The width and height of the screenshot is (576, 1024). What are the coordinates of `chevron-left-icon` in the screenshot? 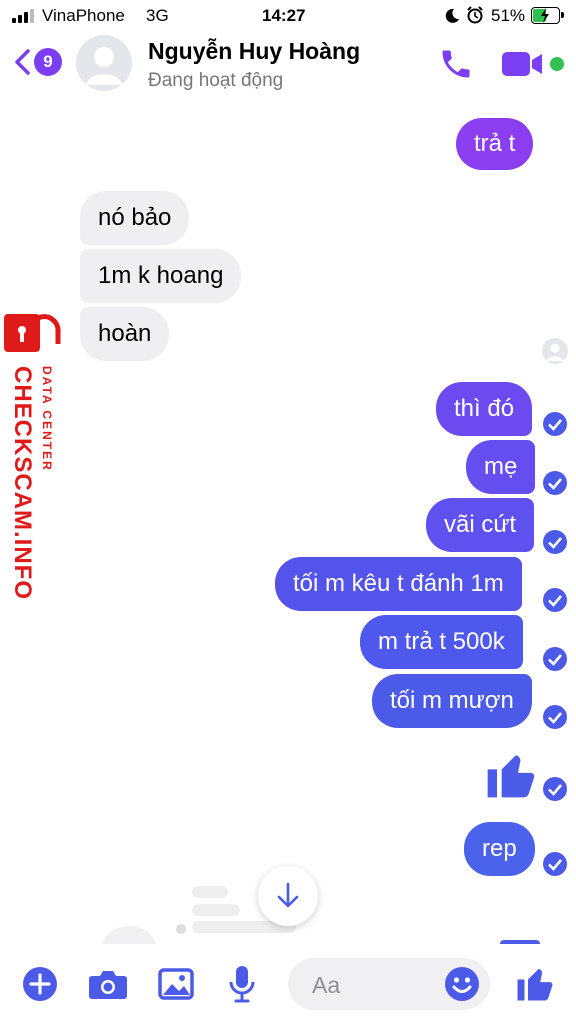 It's located at (22, 62).